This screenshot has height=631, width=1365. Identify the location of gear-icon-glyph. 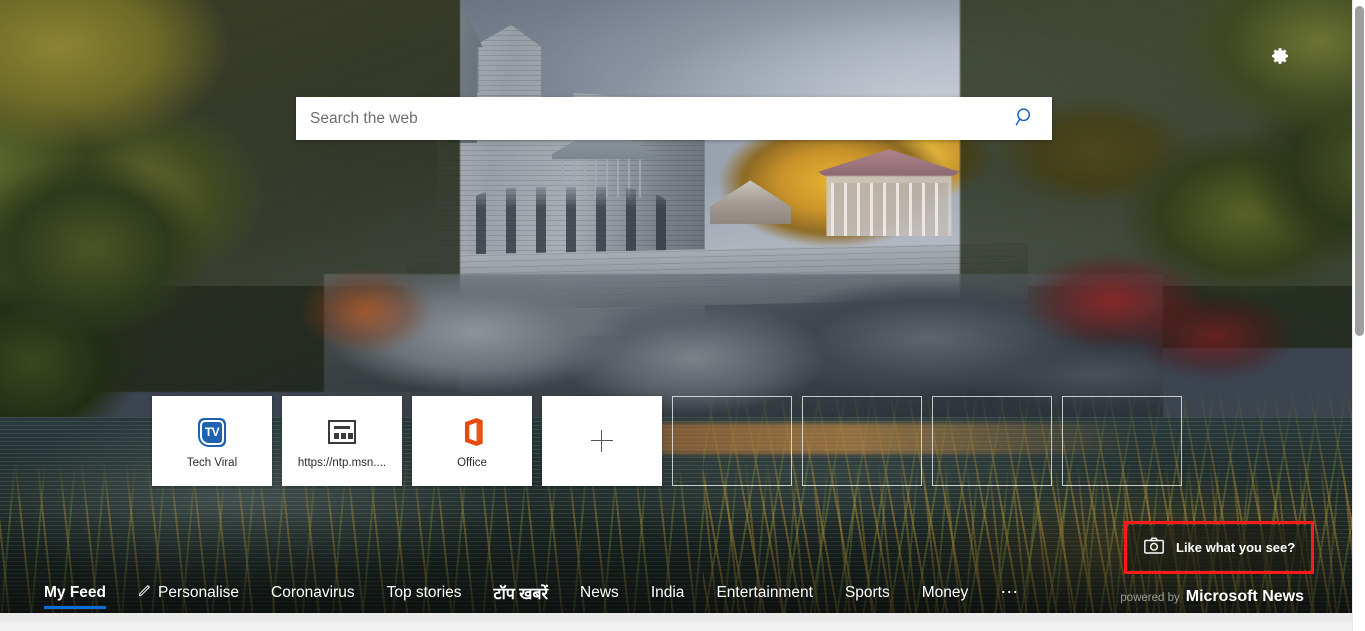
(1278, 56).